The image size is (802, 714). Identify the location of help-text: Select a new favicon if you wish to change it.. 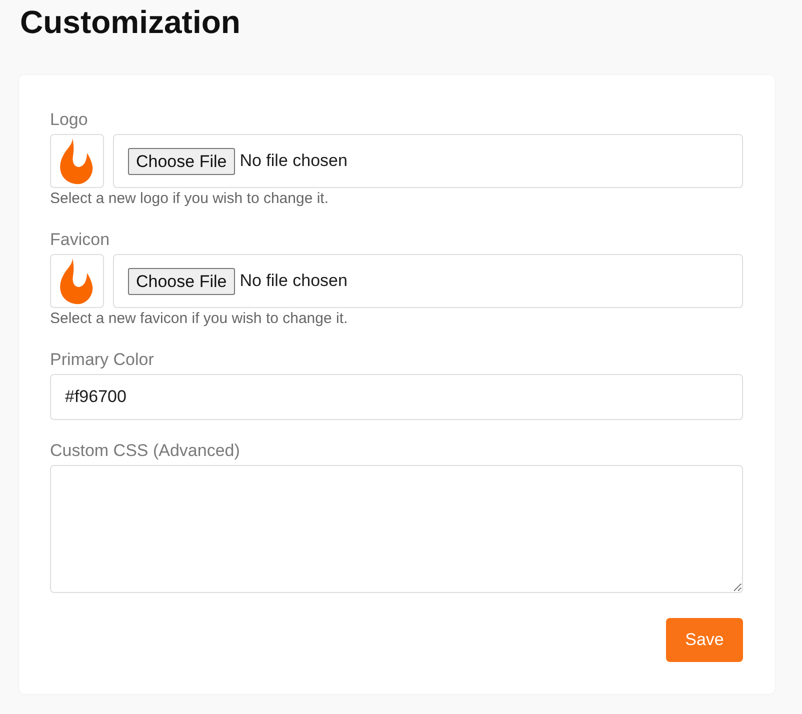
(199, 319).